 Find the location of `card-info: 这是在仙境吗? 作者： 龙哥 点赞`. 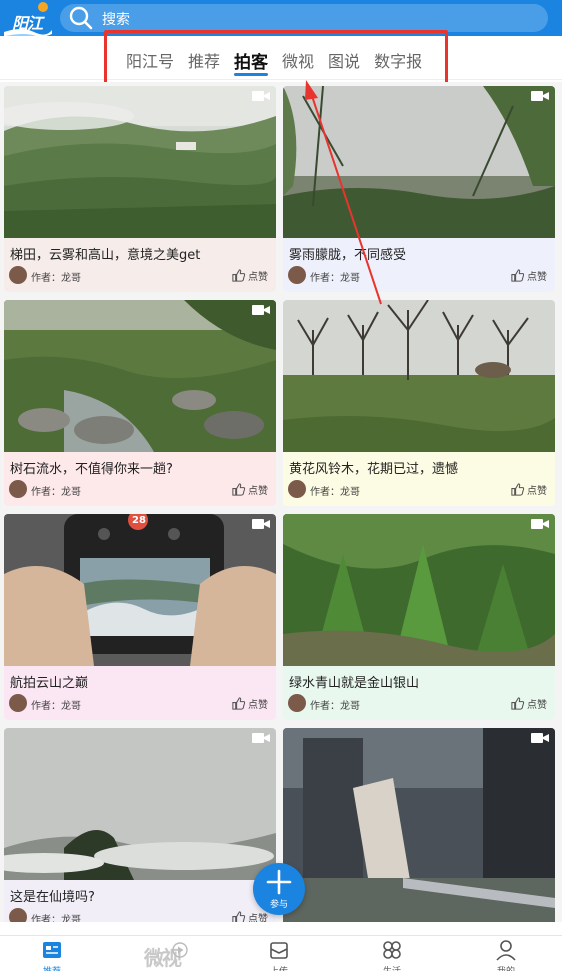

card-info: 这是在仙境吗? 作者： 龙哥 点赞 is located at coordinates (140, 901).